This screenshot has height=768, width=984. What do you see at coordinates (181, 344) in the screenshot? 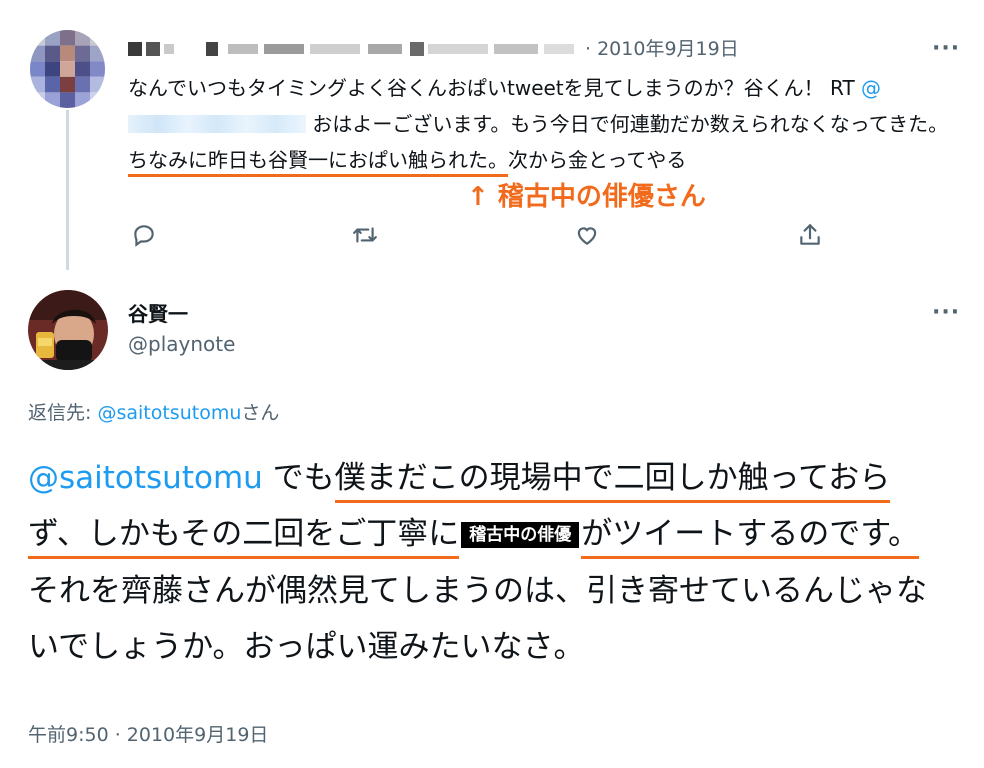
I see `author-handle: @playnote` at bounding box center [181, 344].